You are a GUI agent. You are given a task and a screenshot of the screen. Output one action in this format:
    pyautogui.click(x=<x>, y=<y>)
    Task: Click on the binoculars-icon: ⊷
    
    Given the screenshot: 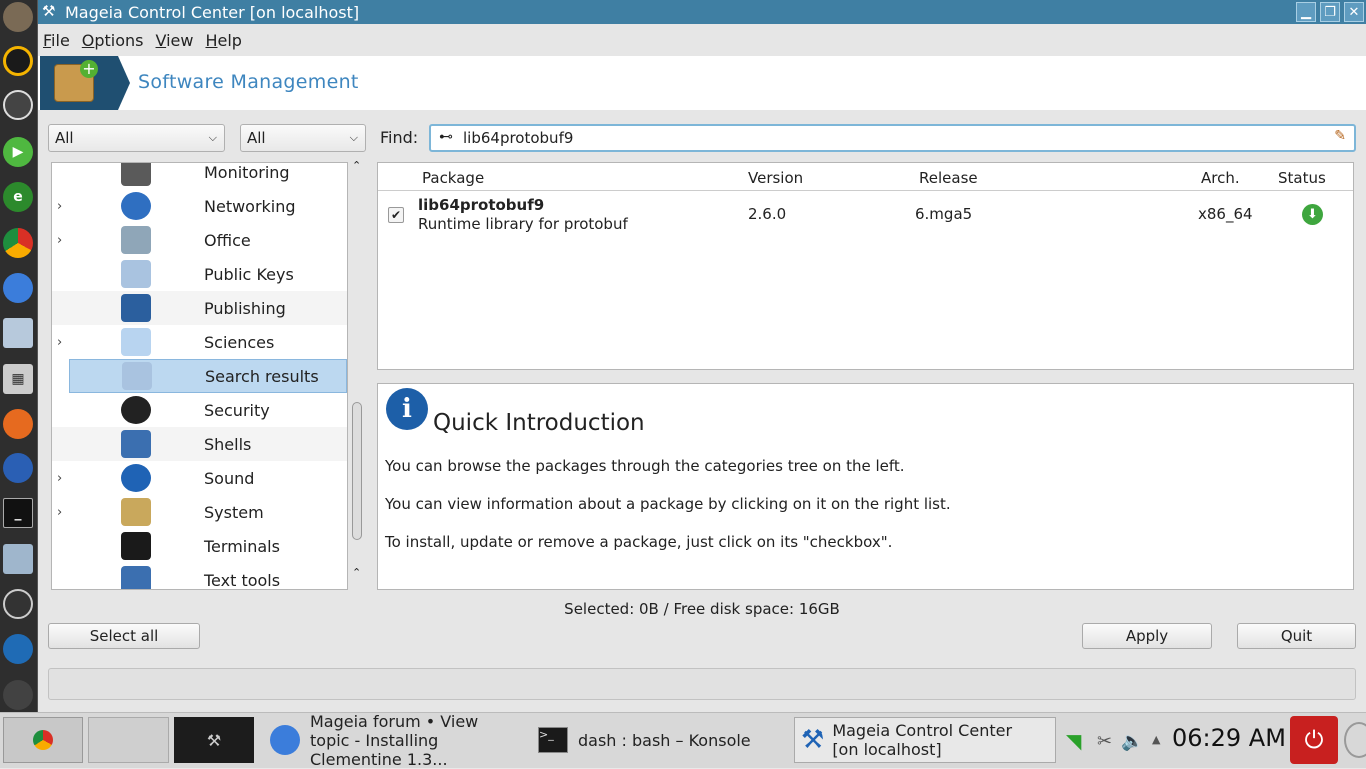 What is the action you would take?
    pyautogui.click(x=446, y=137)
    